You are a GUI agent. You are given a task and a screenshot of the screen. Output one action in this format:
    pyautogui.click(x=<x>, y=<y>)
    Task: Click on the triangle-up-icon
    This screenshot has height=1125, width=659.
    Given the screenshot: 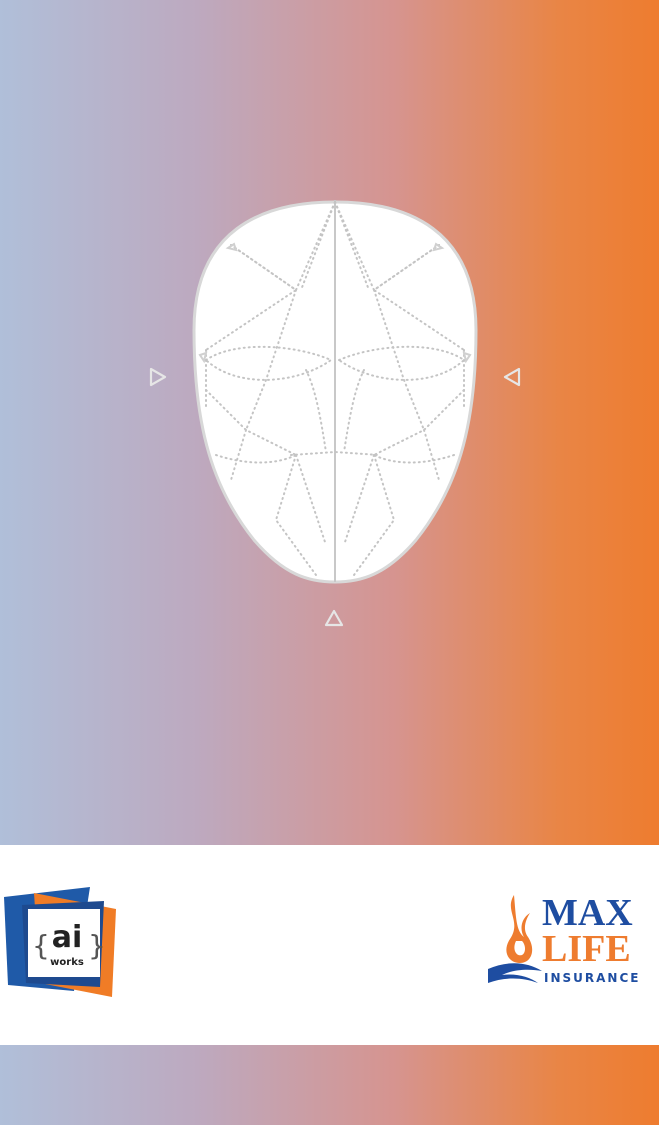 What is the action you would take?
    pyautogui.click(x=334, y=618)
    